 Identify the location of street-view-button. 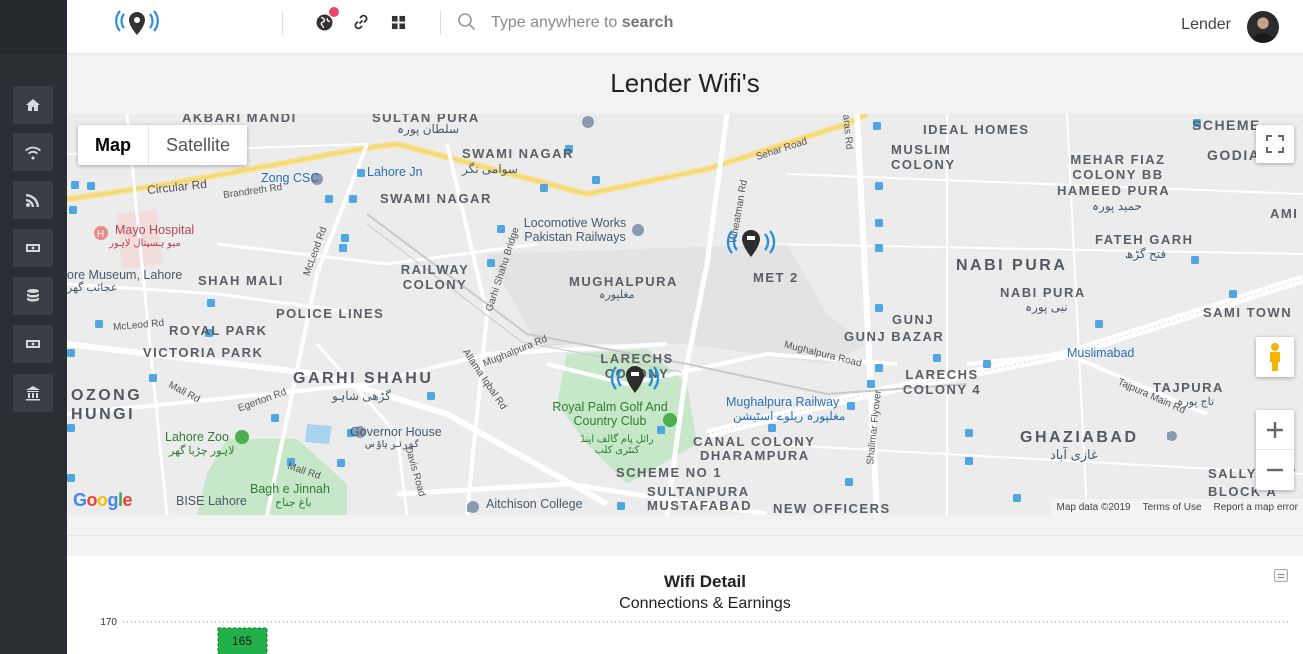
(1275, 357).